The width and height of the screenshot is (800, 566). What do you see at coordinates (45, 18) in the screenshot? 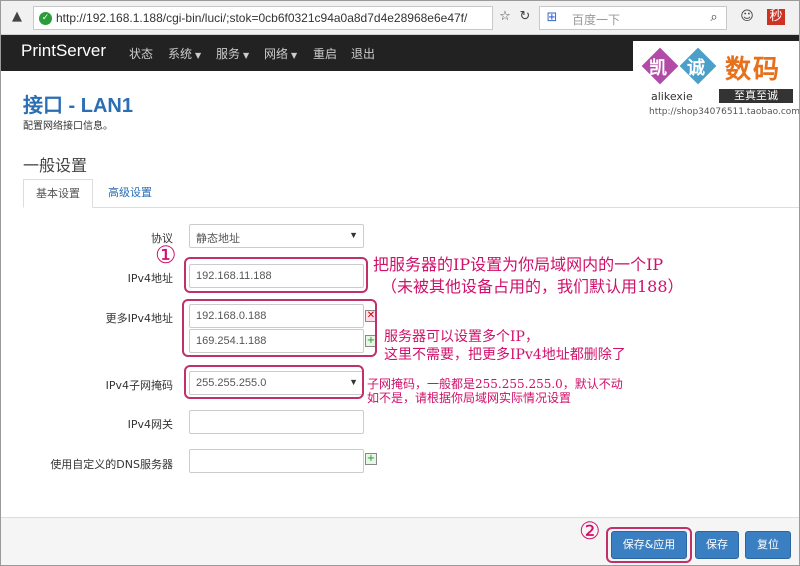
I see `secure-icon: ✓` at bounding box center [45, 18].